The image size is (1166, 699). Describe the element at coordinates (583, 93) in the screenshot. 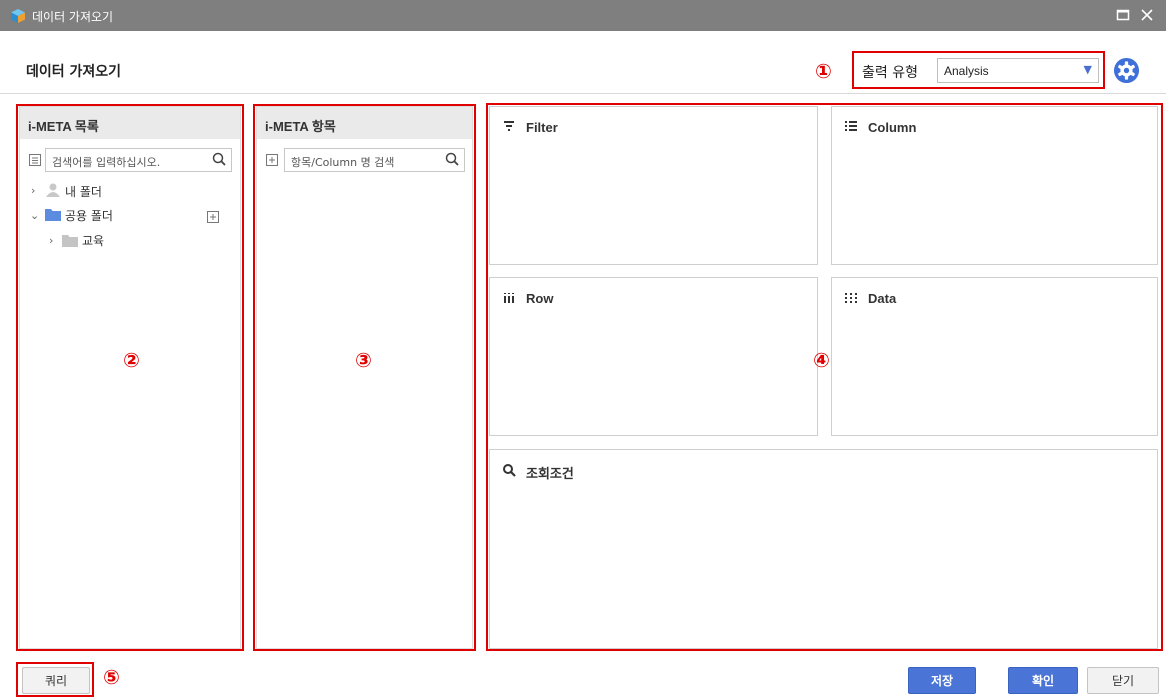

I see `header-divider` at that location.